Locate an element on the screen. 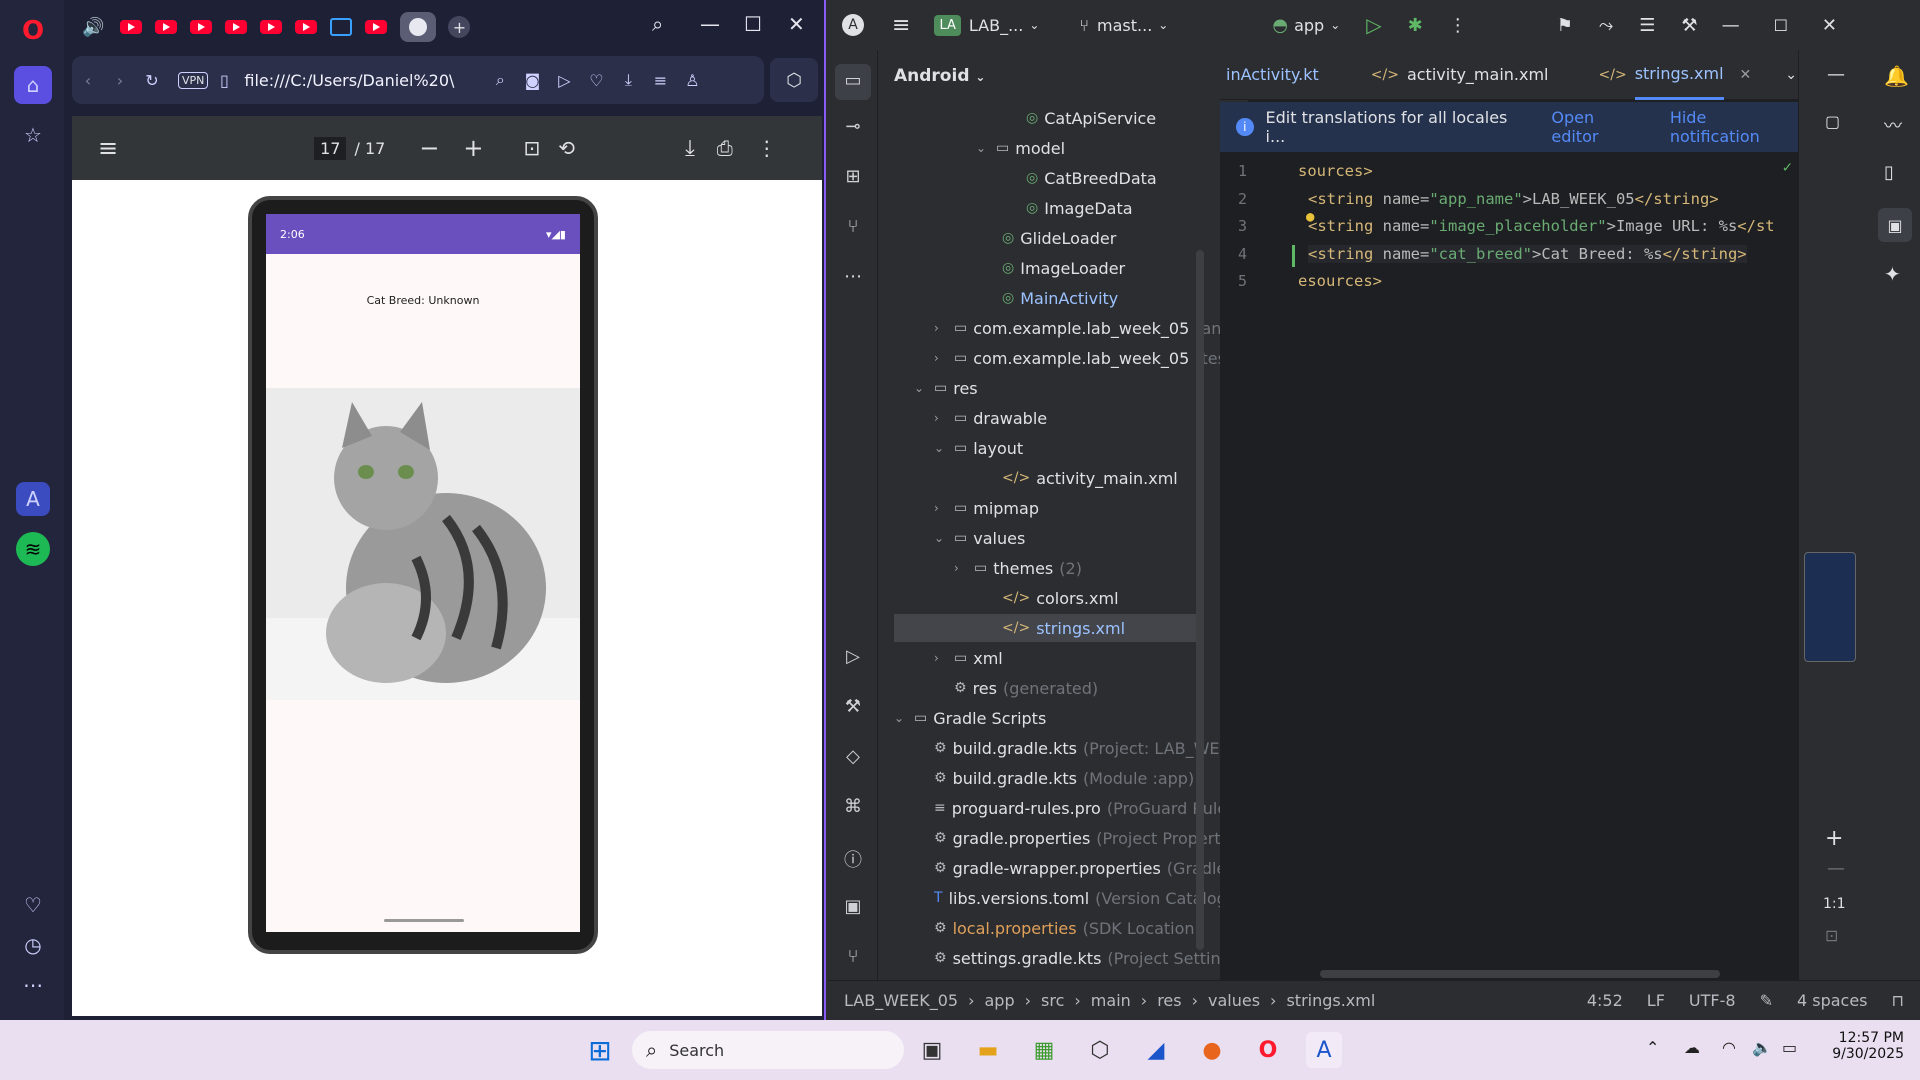 The image size is (1920, 1080). tray-chevron-icon: ⌃ is located at coordinates (1652, 1047).